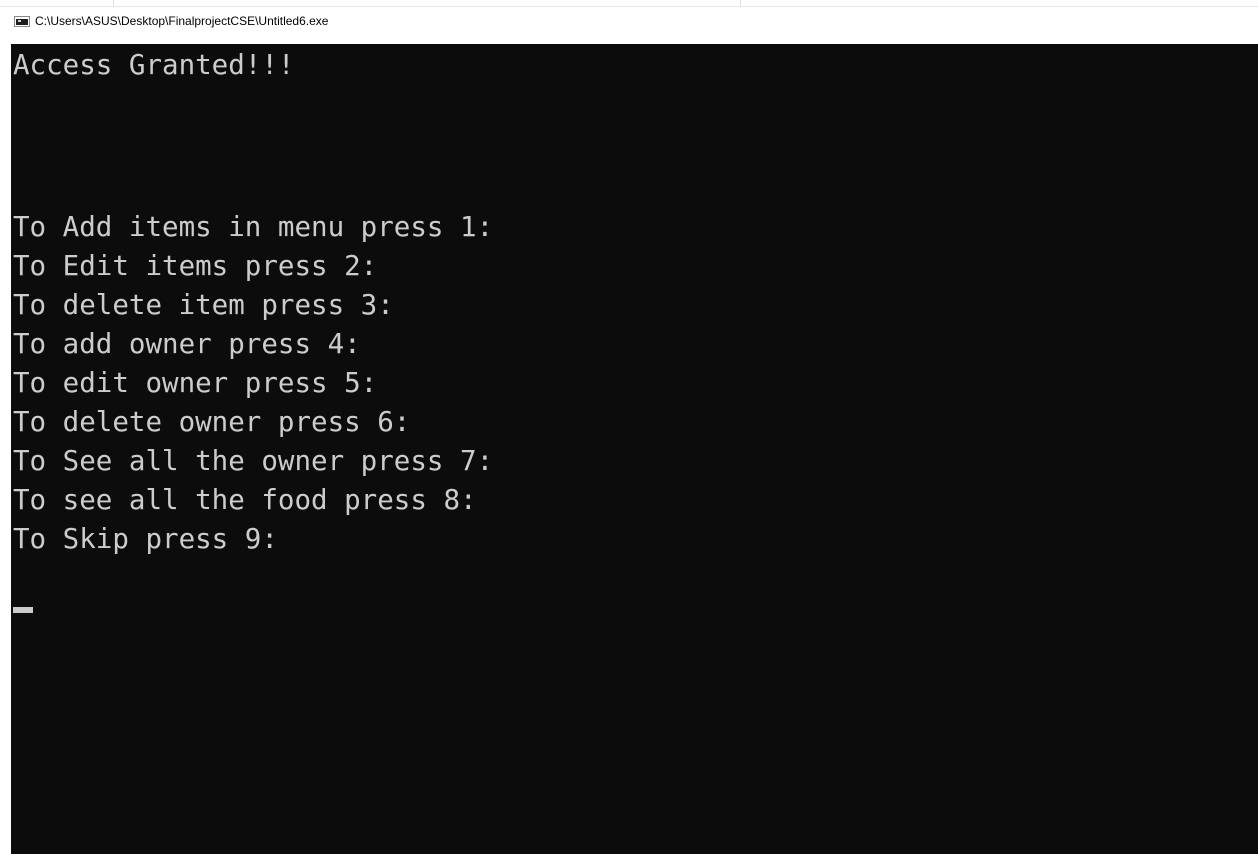 The image size is (1258, 854). What do you see at coordinates (629, 3) in the screenshot?
I see `window-top-edge` at bounding box center [629, 3].